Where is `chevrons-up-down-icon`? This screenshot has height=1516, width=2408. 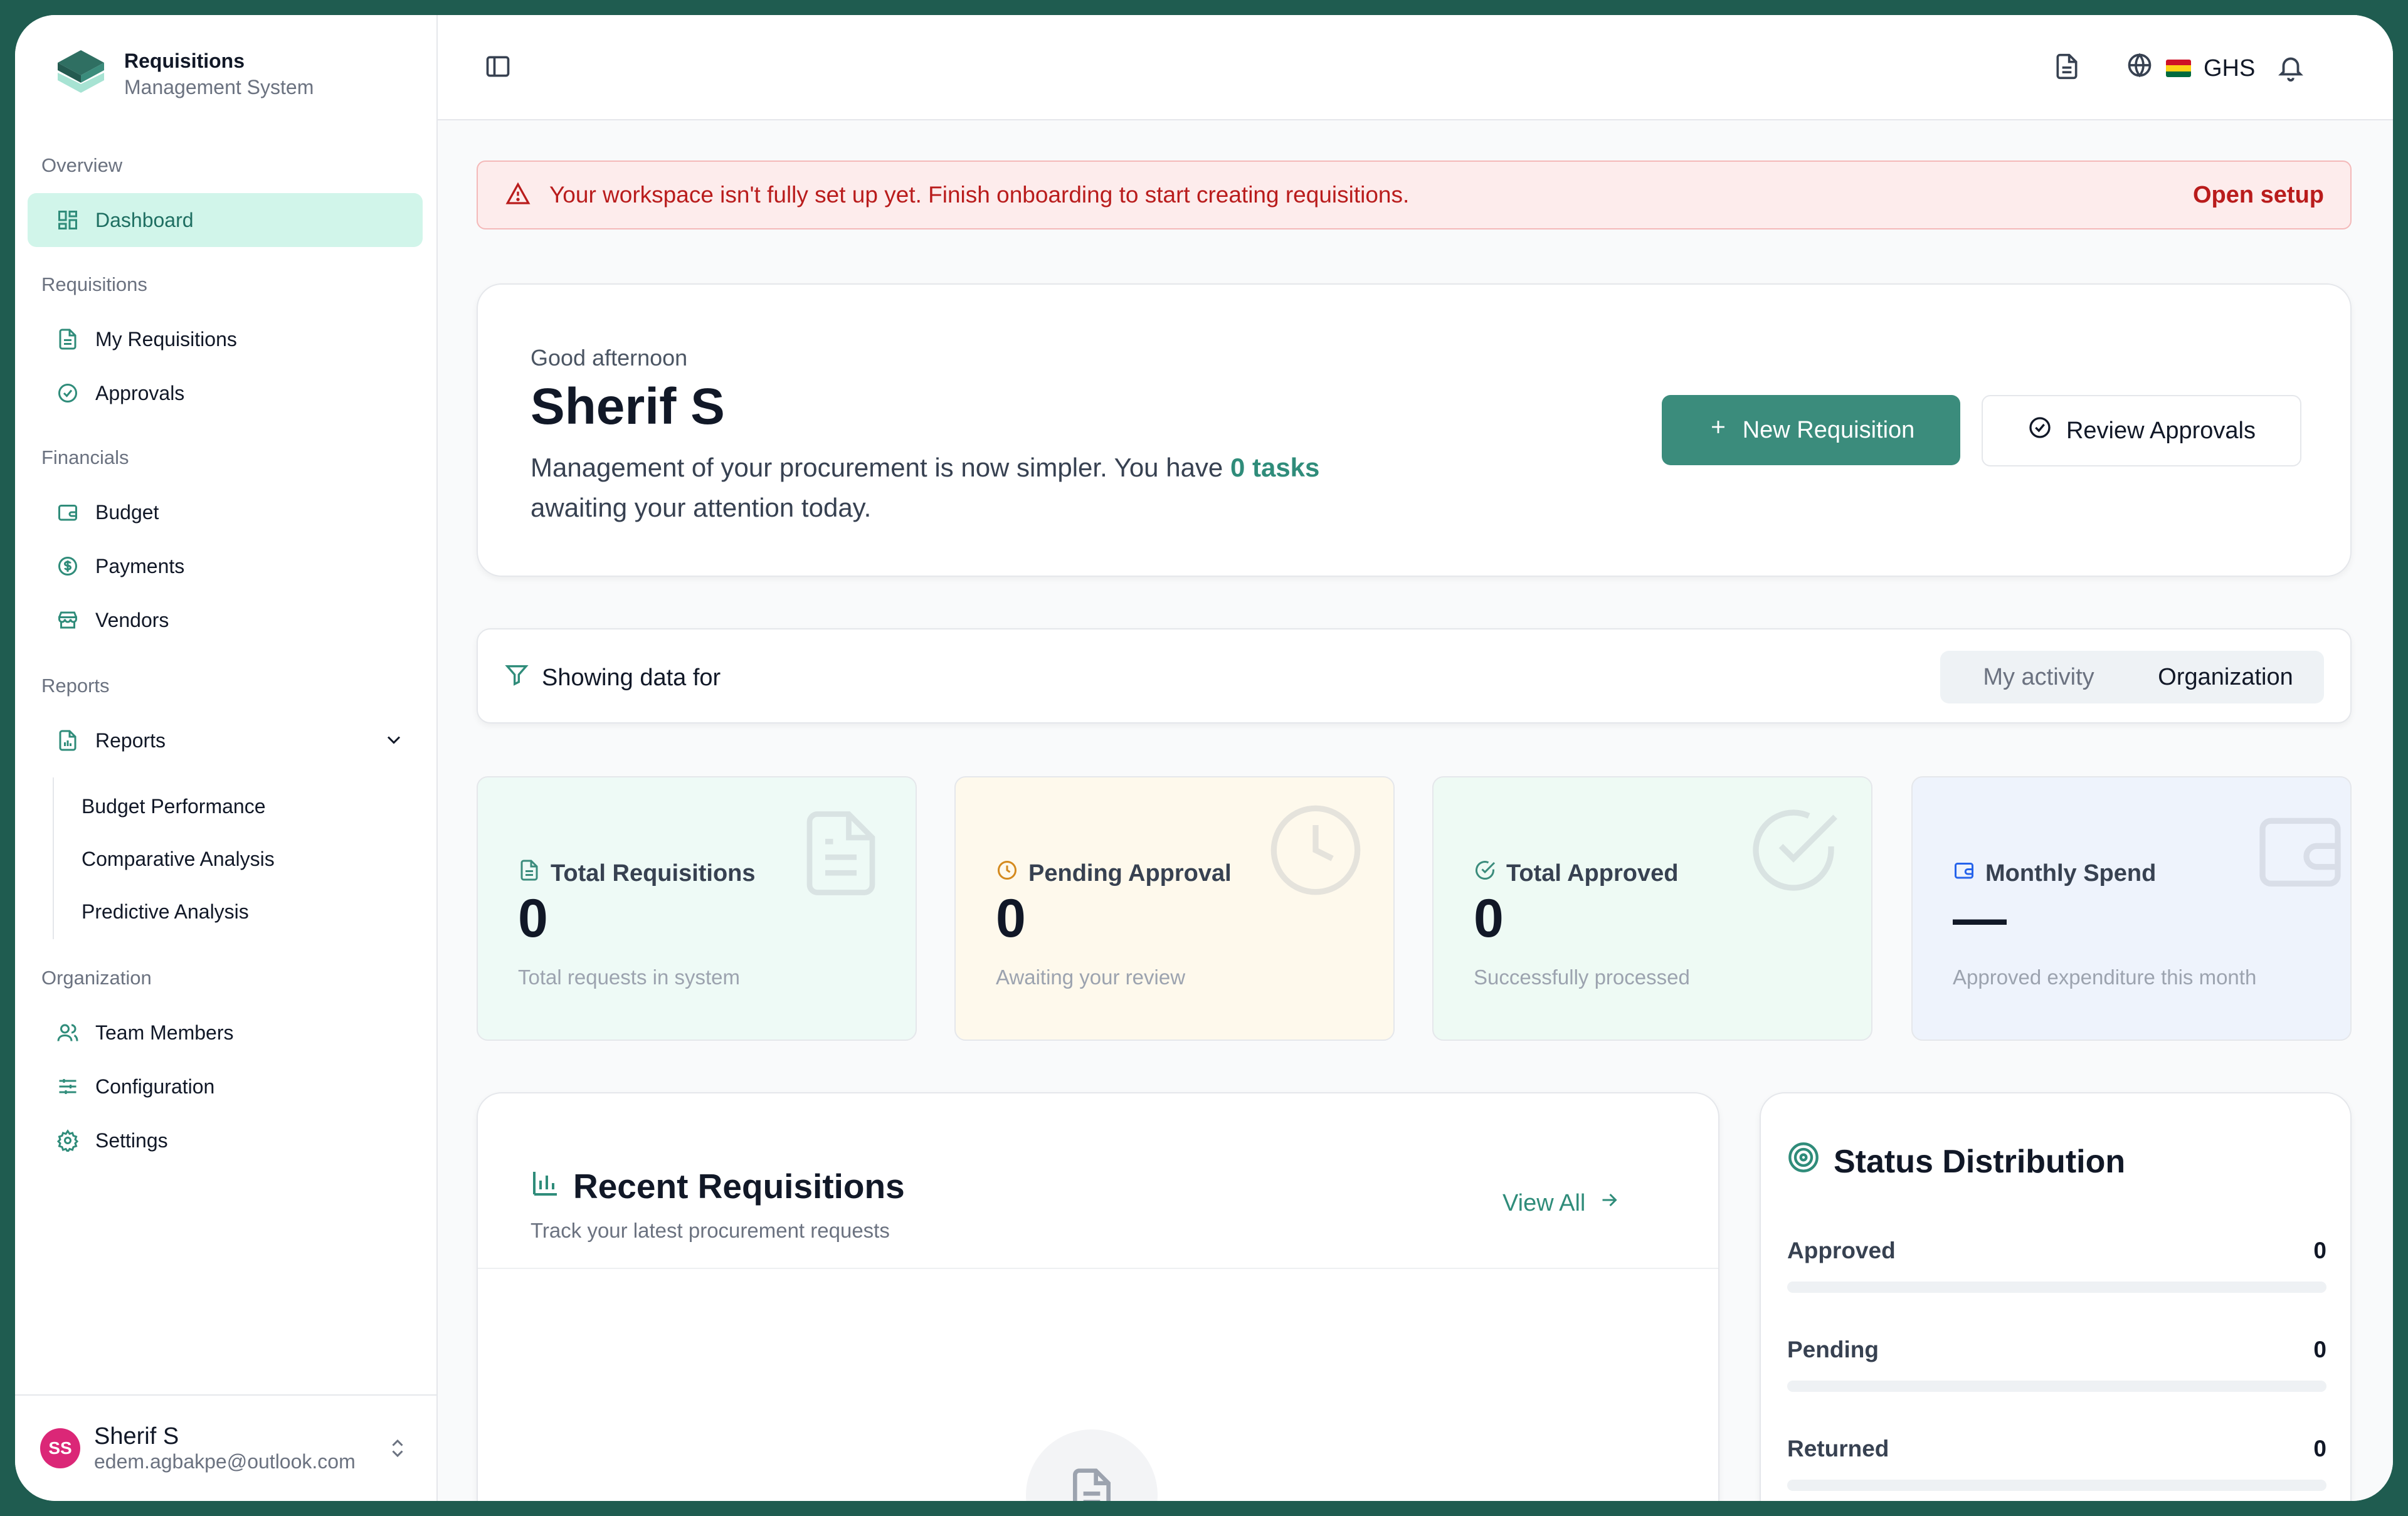
chevrons-up-down-icon is located at coordinates (397, 1450).